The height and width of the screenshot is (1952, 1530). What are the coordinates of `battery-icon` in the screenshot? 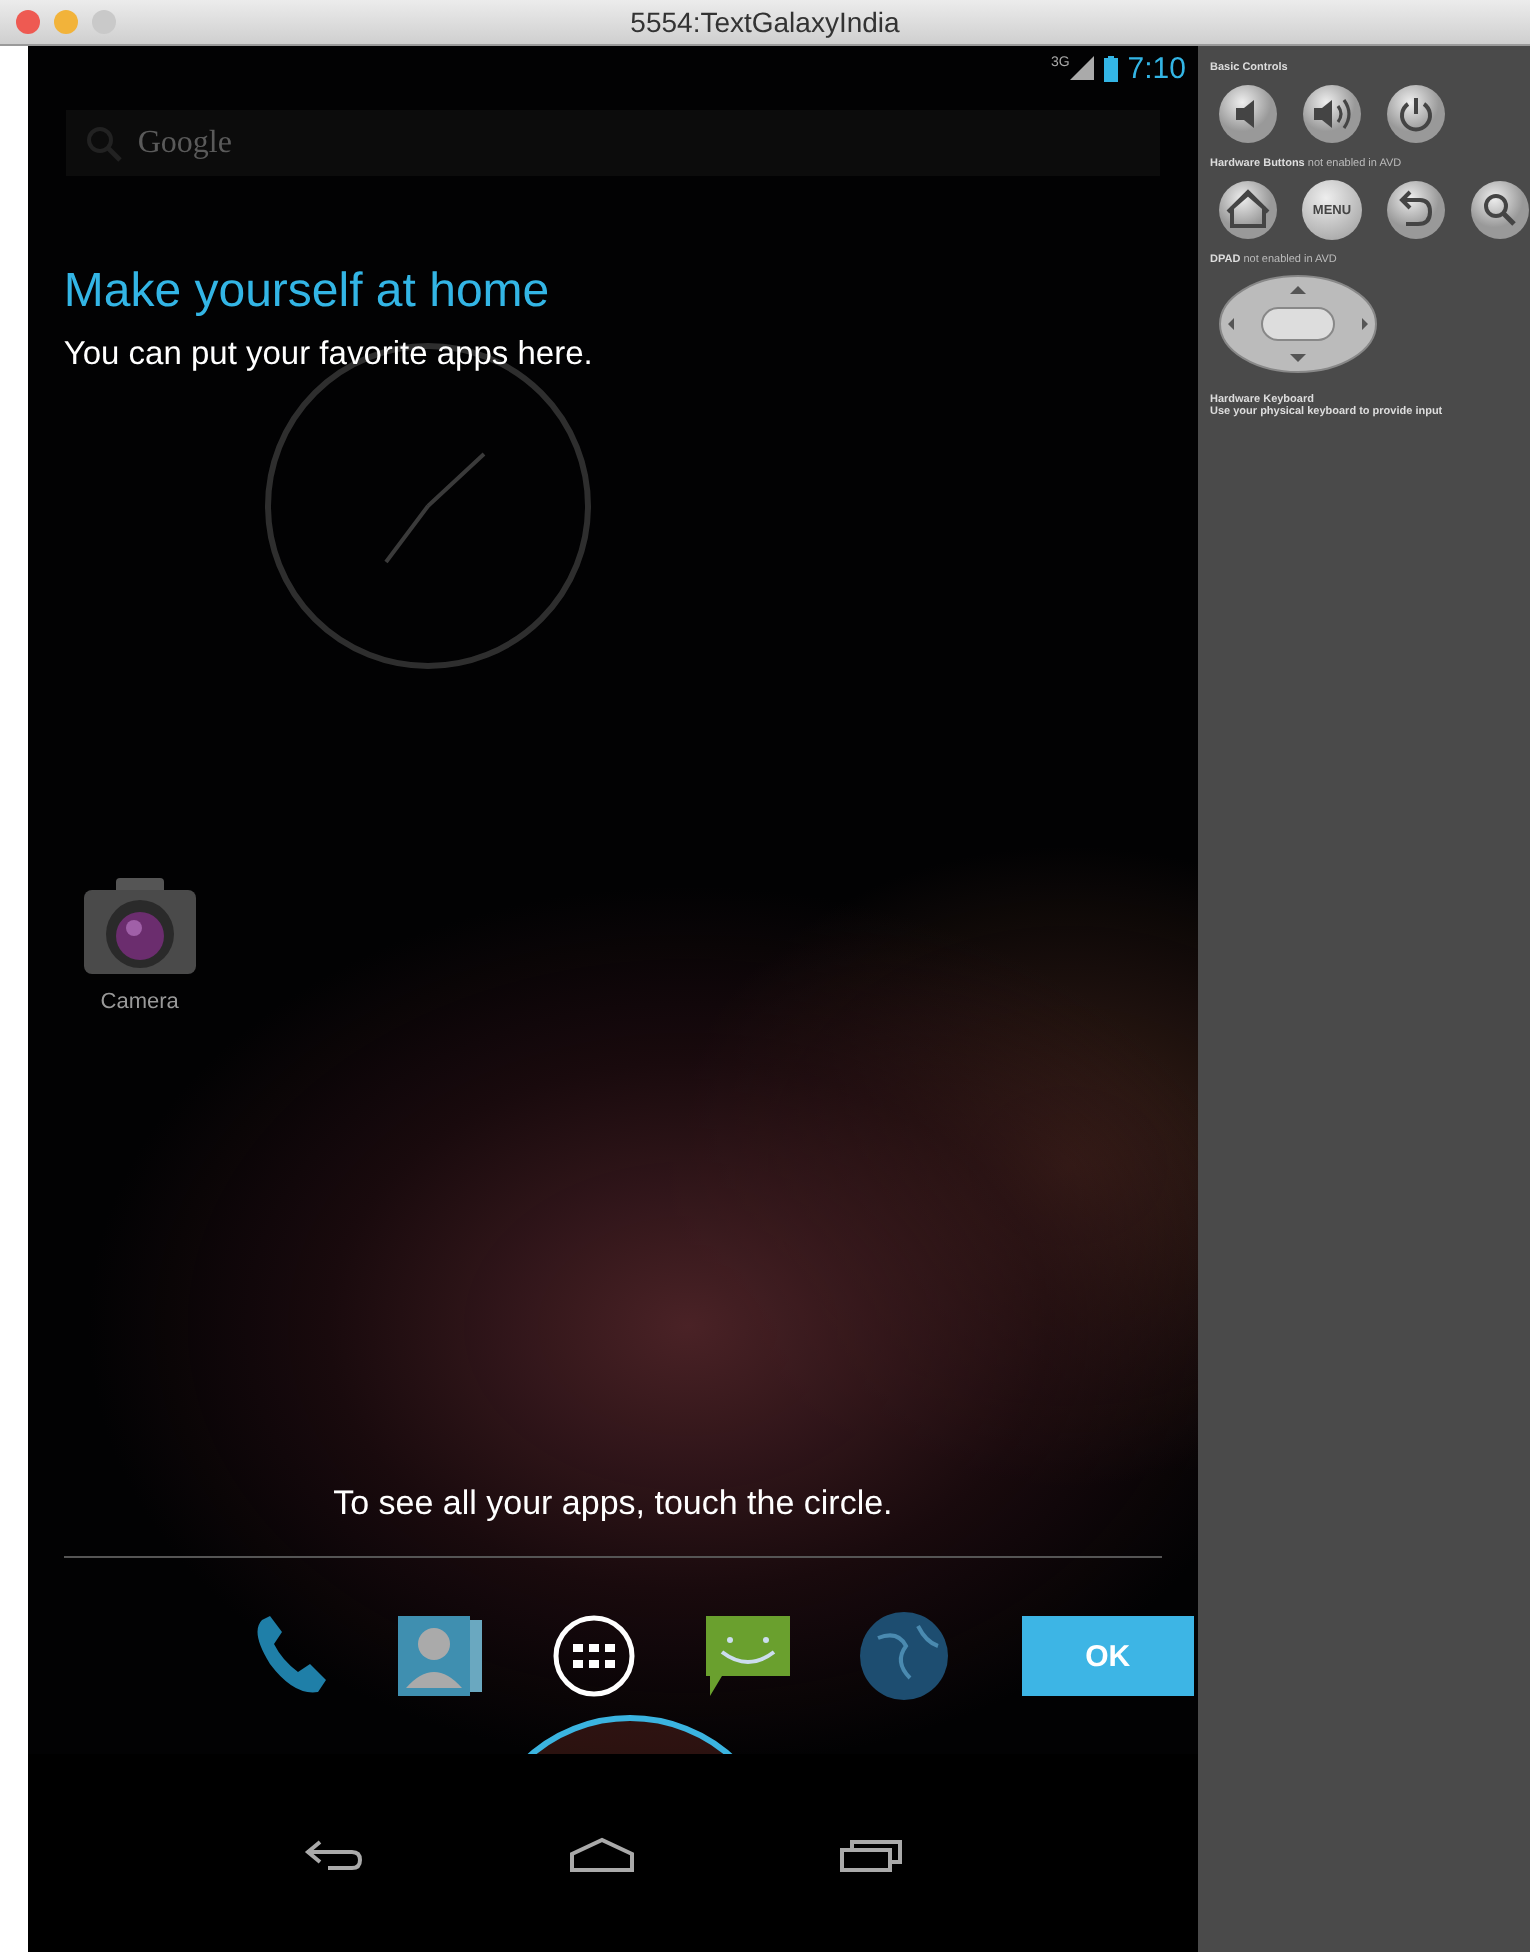 It's located at (1110, 68).